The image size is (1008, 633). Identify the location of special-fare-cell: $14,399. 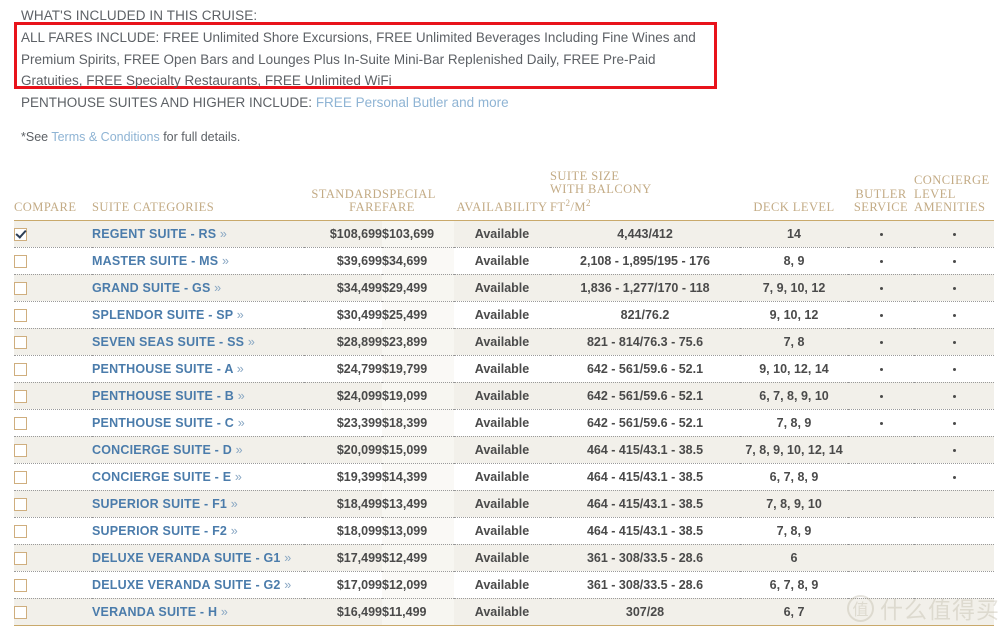
(418, 477).